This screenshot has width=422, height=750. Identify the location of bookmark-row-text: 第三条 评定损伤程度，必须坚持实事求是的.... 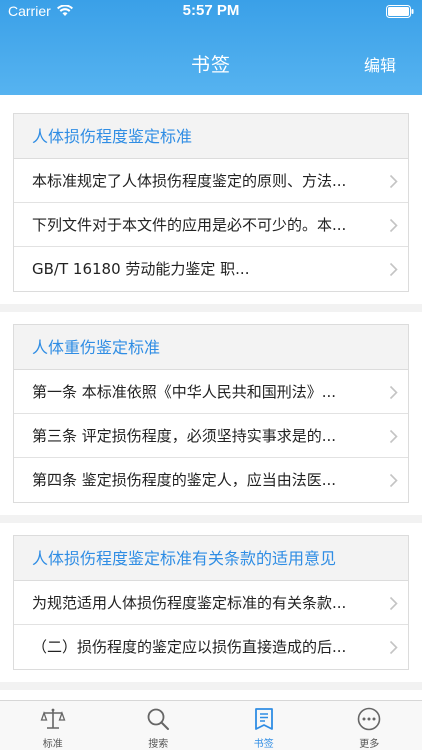
(184, 436).